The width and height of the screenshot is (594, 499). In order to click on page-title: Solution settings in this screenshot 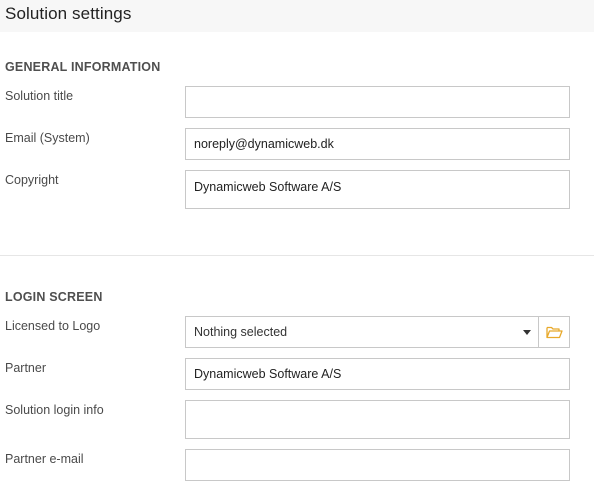, I will do `click(68, 13)`.